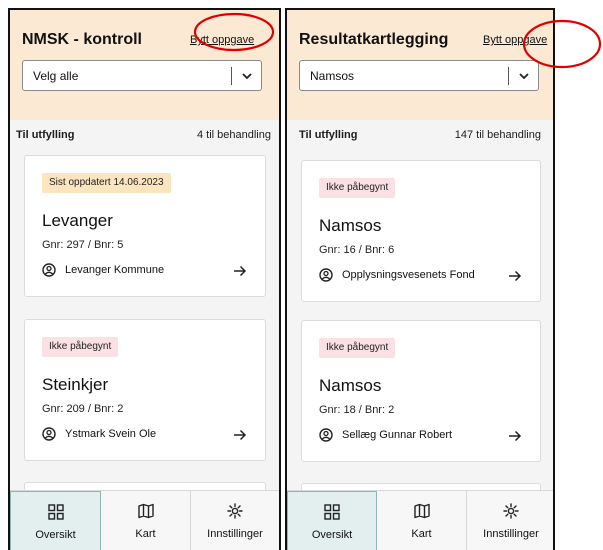 The image size is (603, 550). What do you see at coordinates (357, 250) in the screenshot?
I see `property-id: Gnr: 16 / Bnr: 6` at bounding box center [357, 250].